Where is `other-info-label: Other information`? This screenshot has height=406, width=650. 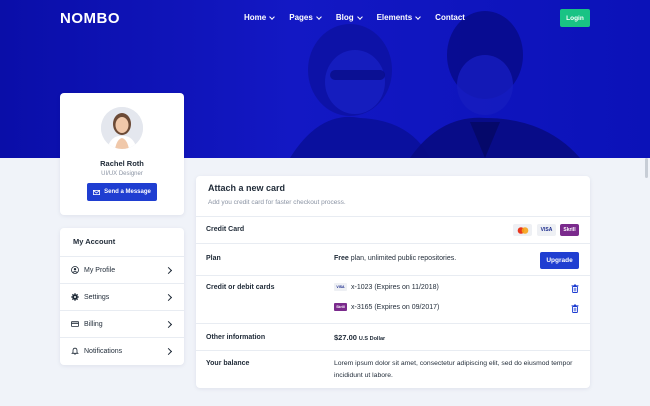 other-info-label: Other information is located at coordinates (236, 337).